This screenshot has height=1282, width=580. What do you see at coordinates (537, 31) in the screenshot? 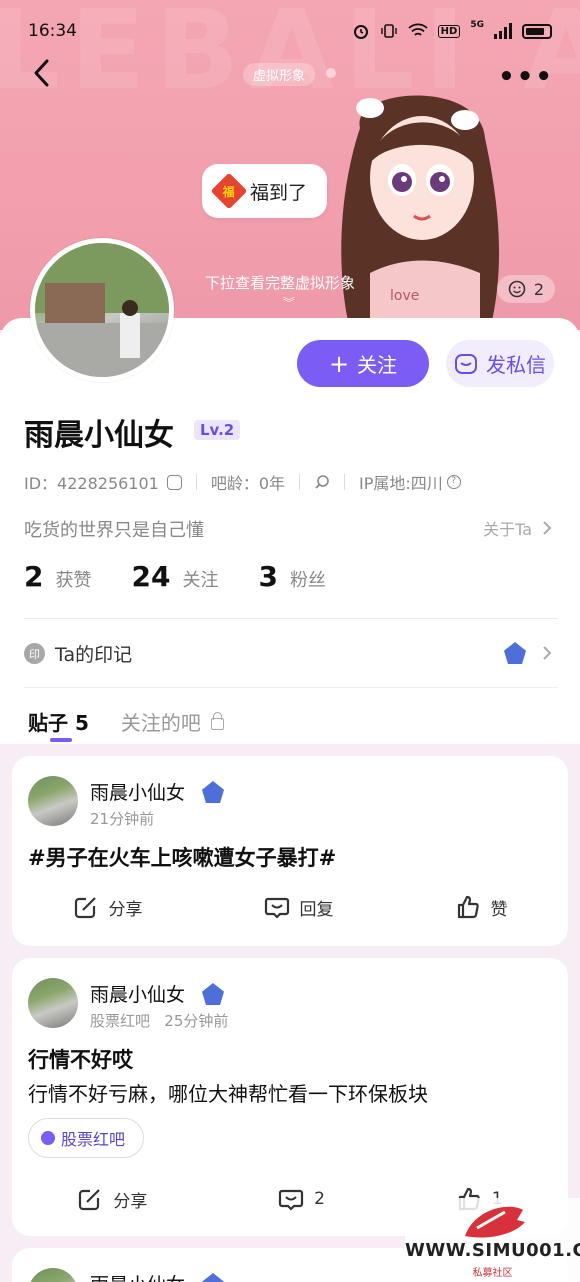
I see `battery-icon` at bounding box center [537, 31].